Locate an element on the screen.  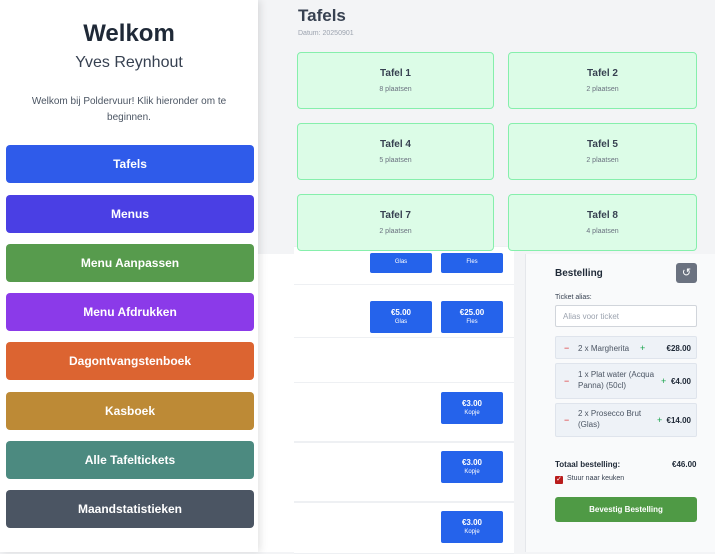
price-button-glas: €5.00 Glas is located at coordinates (401, 317).